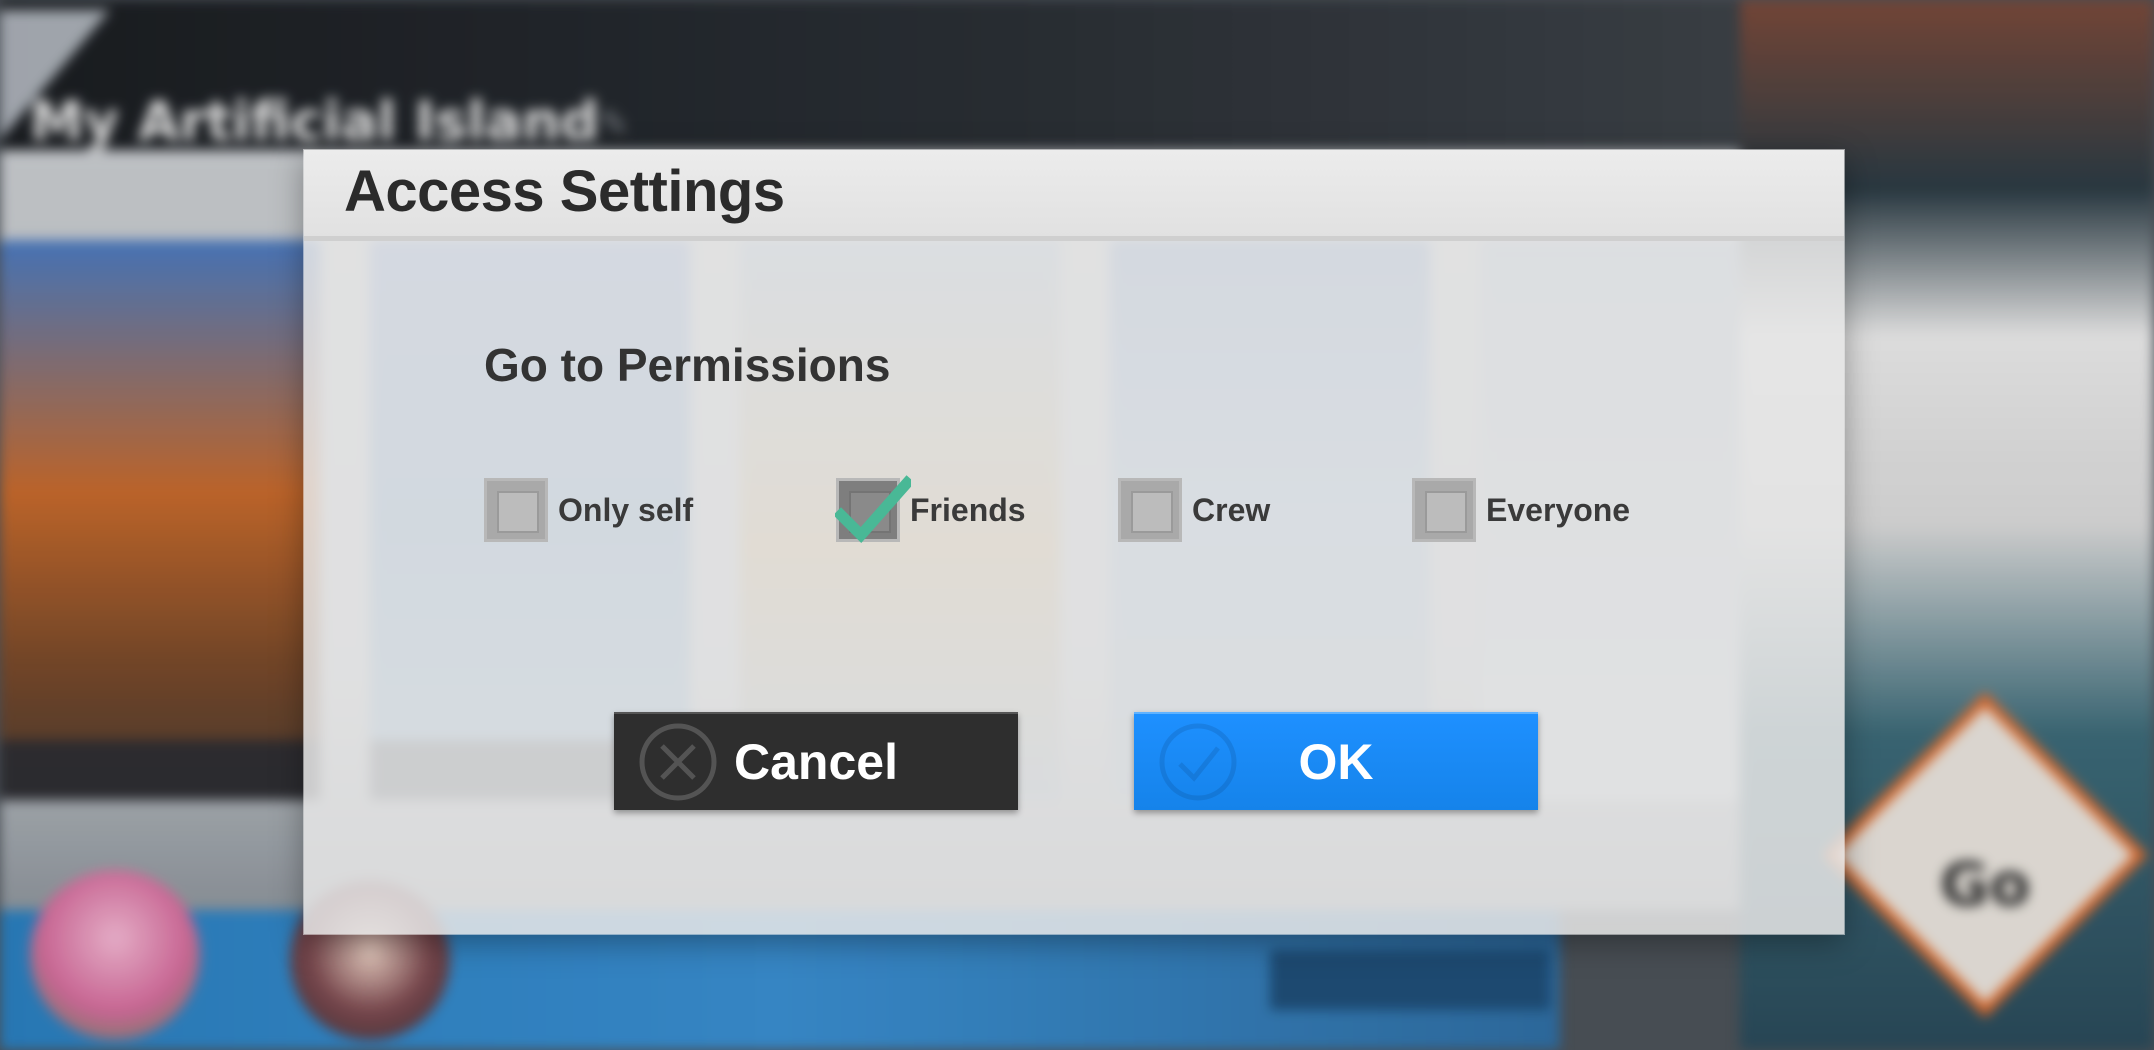  I want to click on only-self-checkbox, so click(516, 510).